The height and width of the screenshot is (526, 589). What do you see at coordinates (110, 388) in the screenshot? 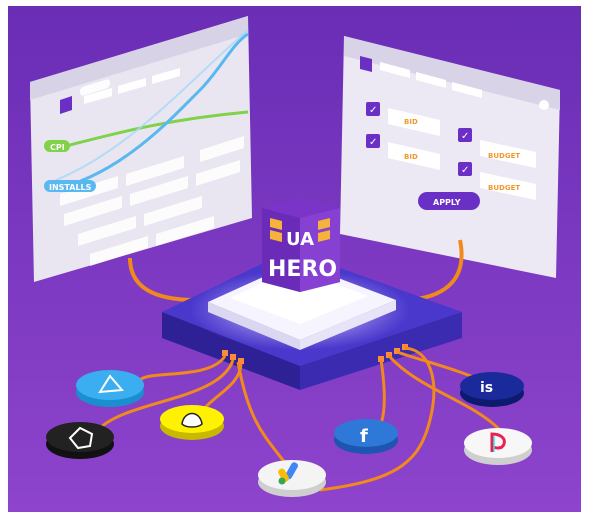
I see `android-triangle-icon` at bounding box center [110, 388].